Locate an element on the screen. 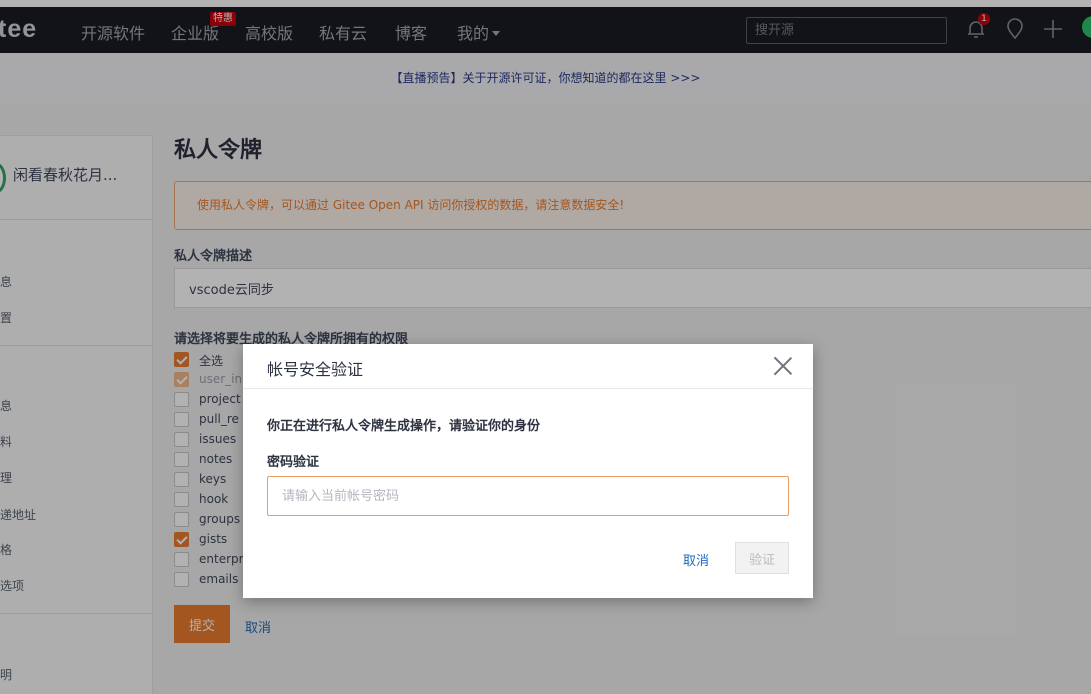 This screenshot has height=694, width=1091. password-input is located at coordinates (528, 496).